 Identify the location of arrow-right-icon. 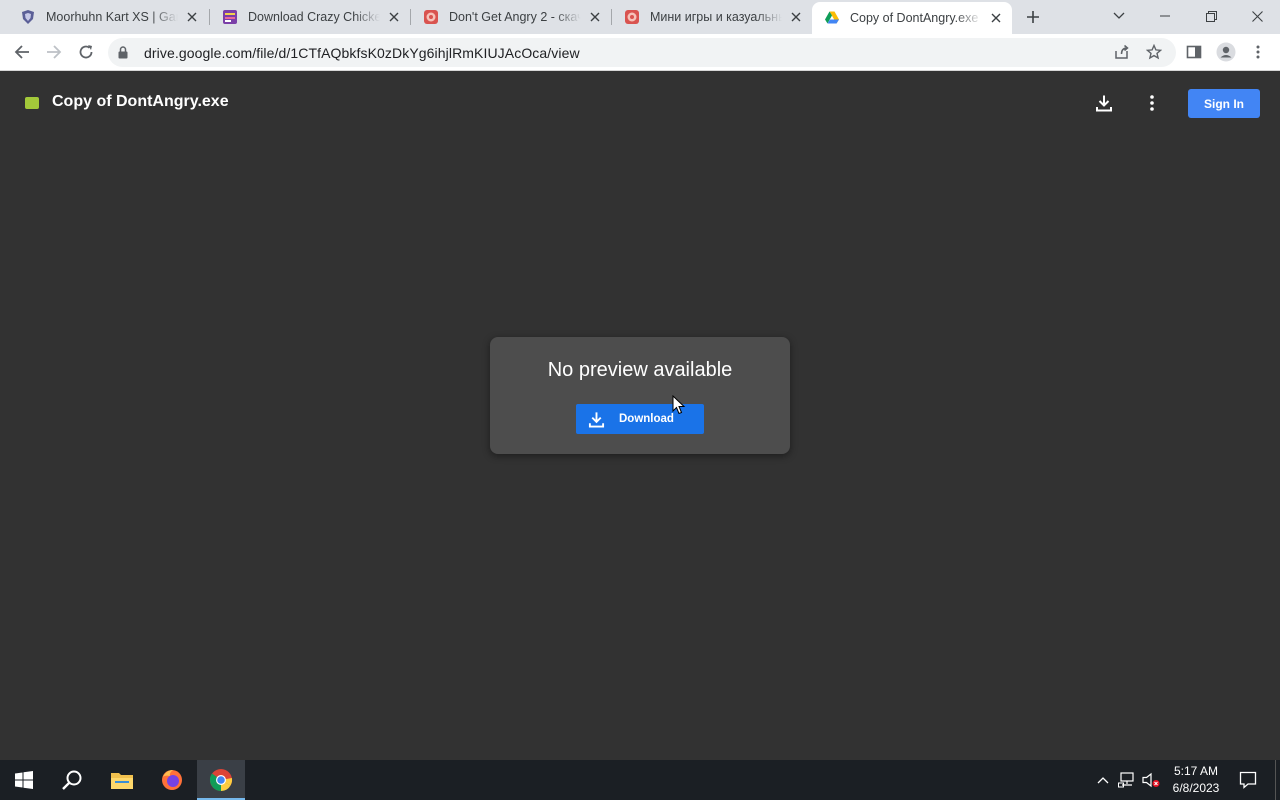
(54, 52).